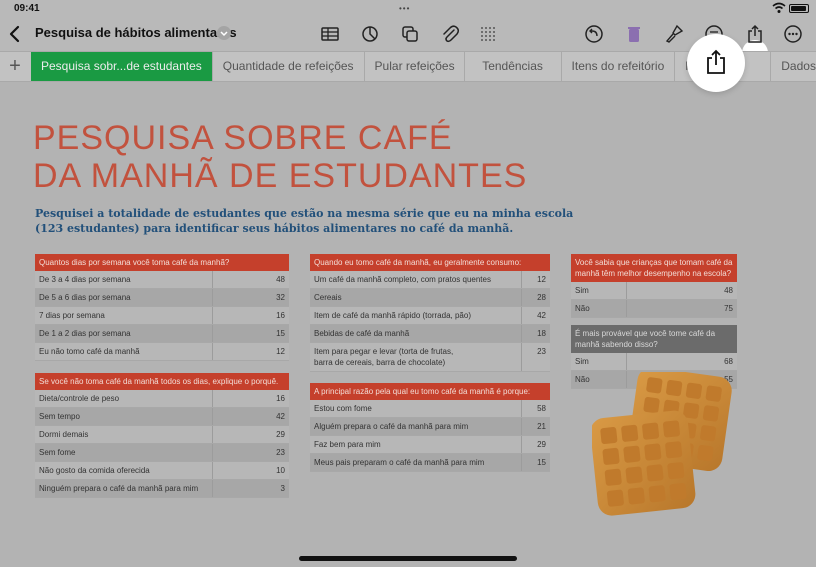 Image resolution: width=816 pixels, height=567 pixels. I want to click on table-icon, so click(330, 34).